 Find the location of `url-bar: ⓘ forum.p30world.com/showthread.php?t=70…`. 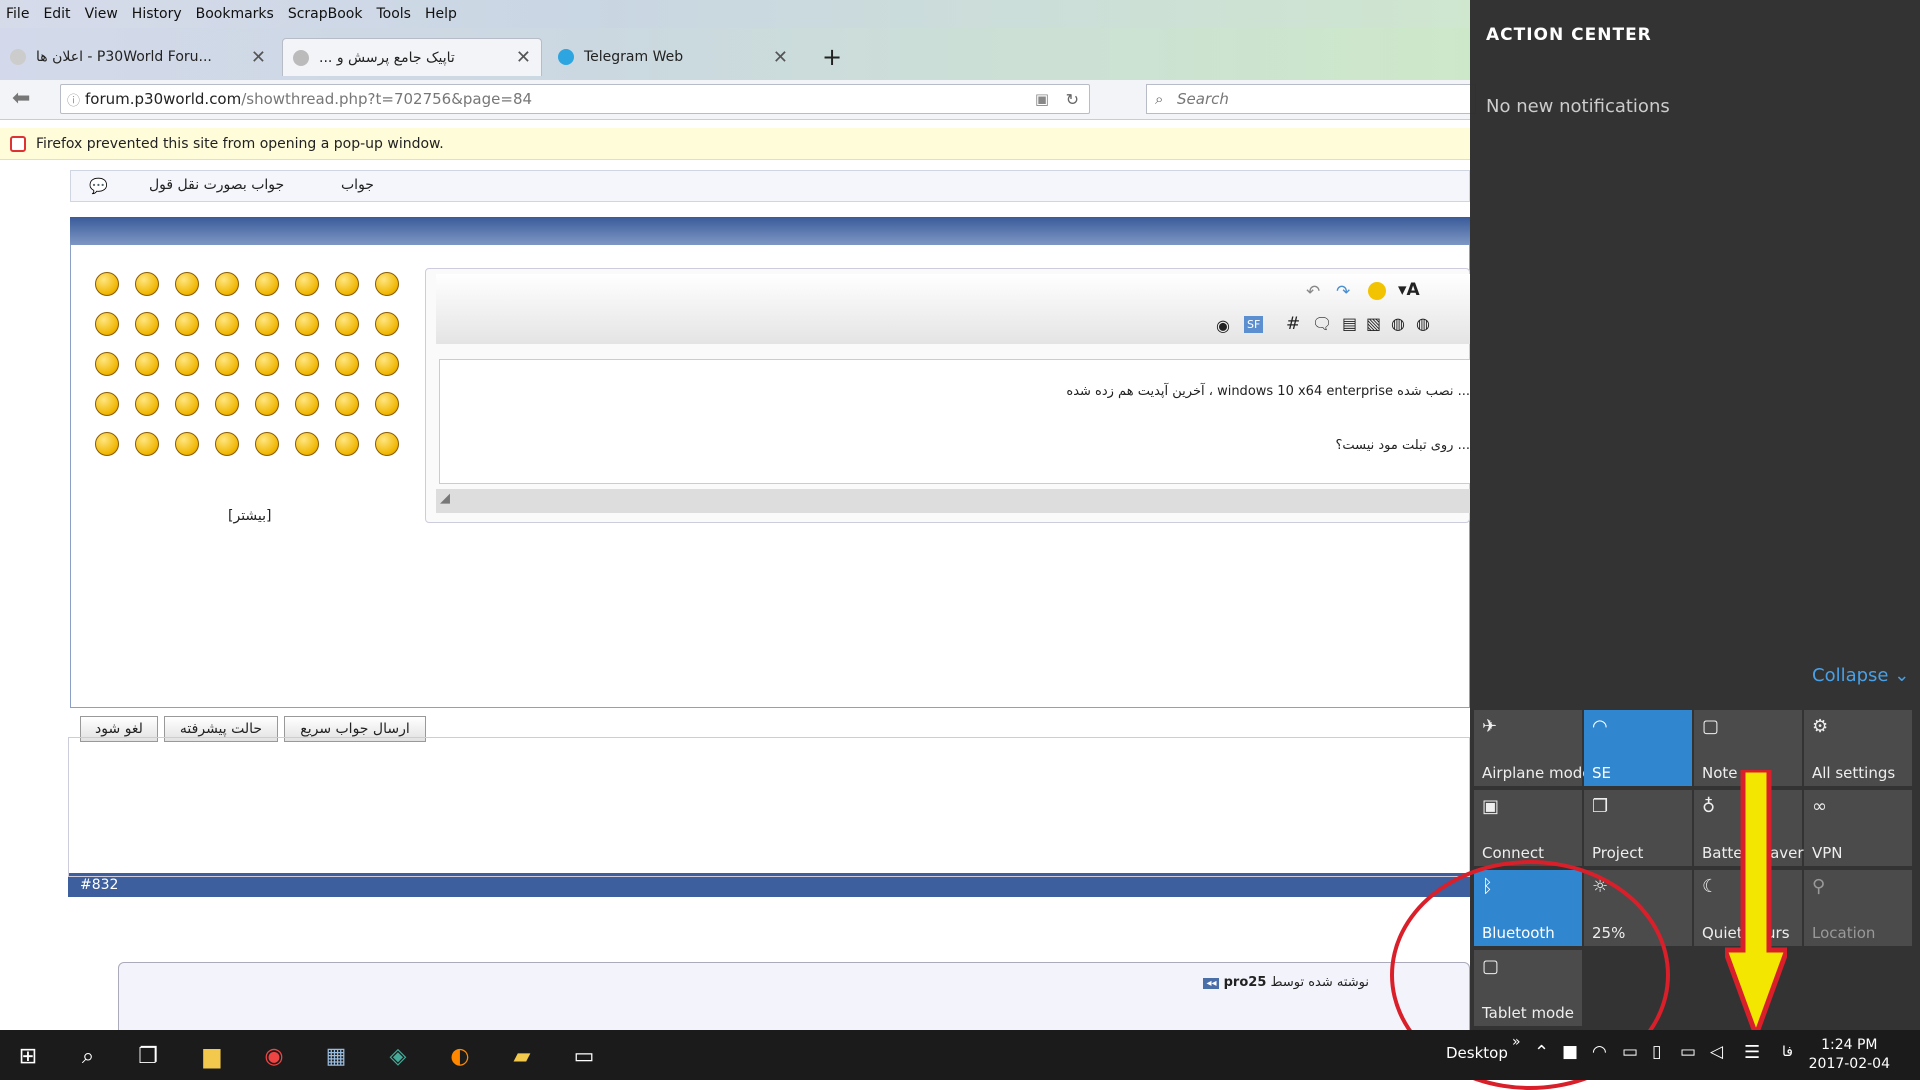

url-bar: ⓘ forum.p30world.com/showthread.php?t=70… is located at coordinates (575, 99).